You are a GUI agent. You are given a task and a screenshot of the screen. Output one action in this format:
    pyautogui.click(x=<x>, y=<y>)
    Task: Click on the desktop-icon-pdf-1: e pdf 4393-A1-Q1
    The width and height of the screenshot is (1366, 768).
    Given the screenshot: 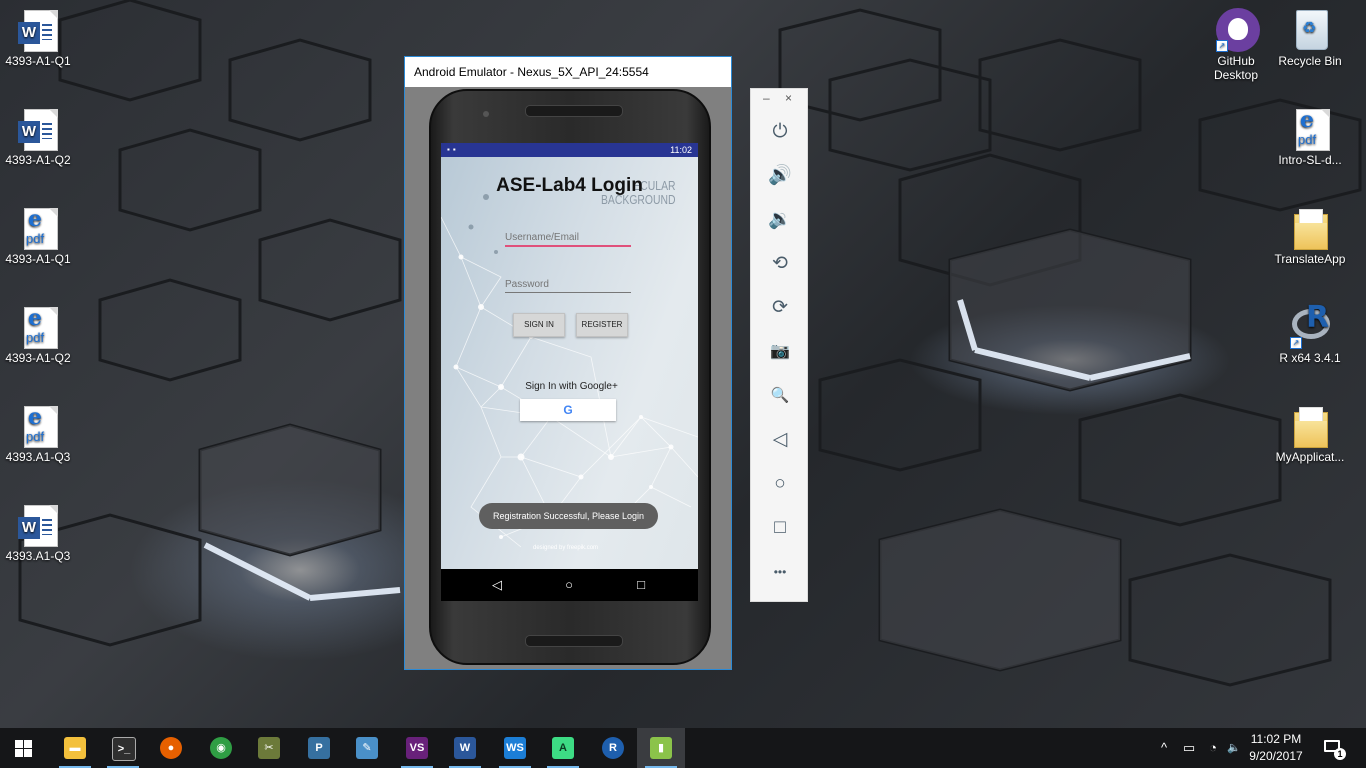 What is the action you would take?
    pyautogui.click(x=38, y=236)
    